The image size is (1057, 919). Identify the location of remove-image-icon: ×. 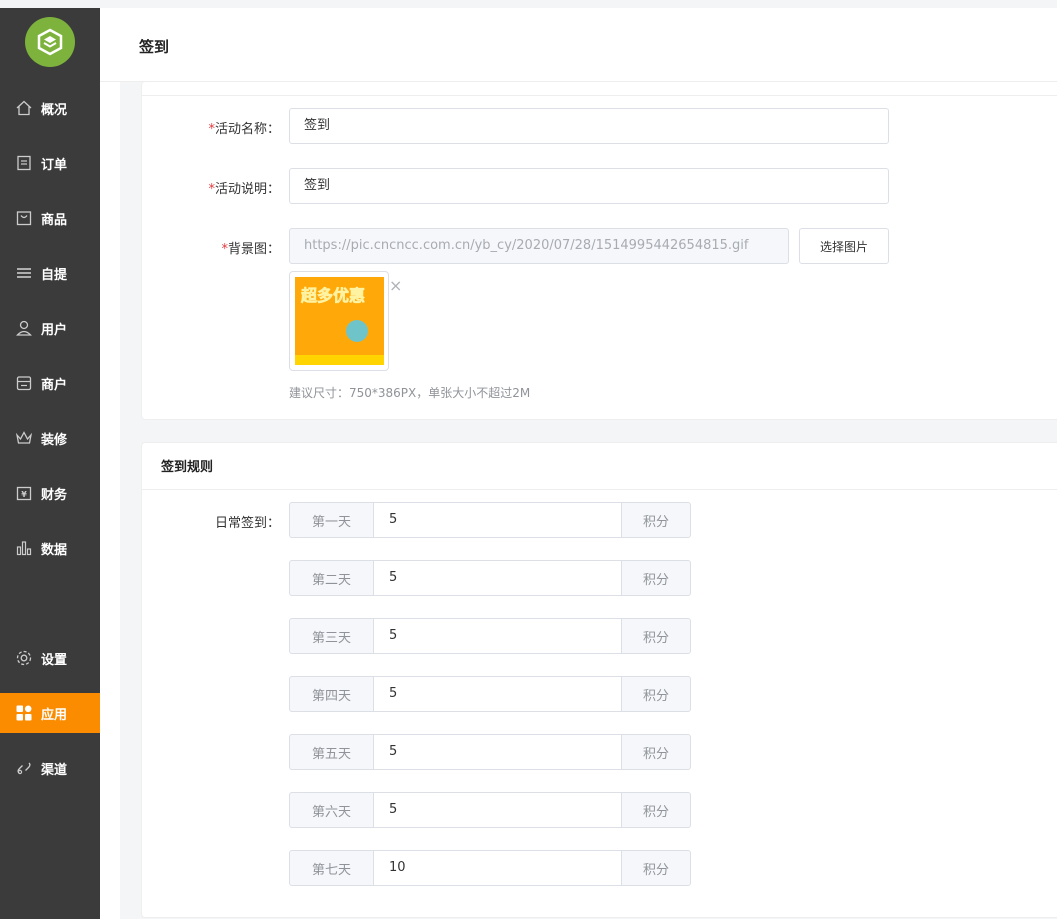
(395, 285).